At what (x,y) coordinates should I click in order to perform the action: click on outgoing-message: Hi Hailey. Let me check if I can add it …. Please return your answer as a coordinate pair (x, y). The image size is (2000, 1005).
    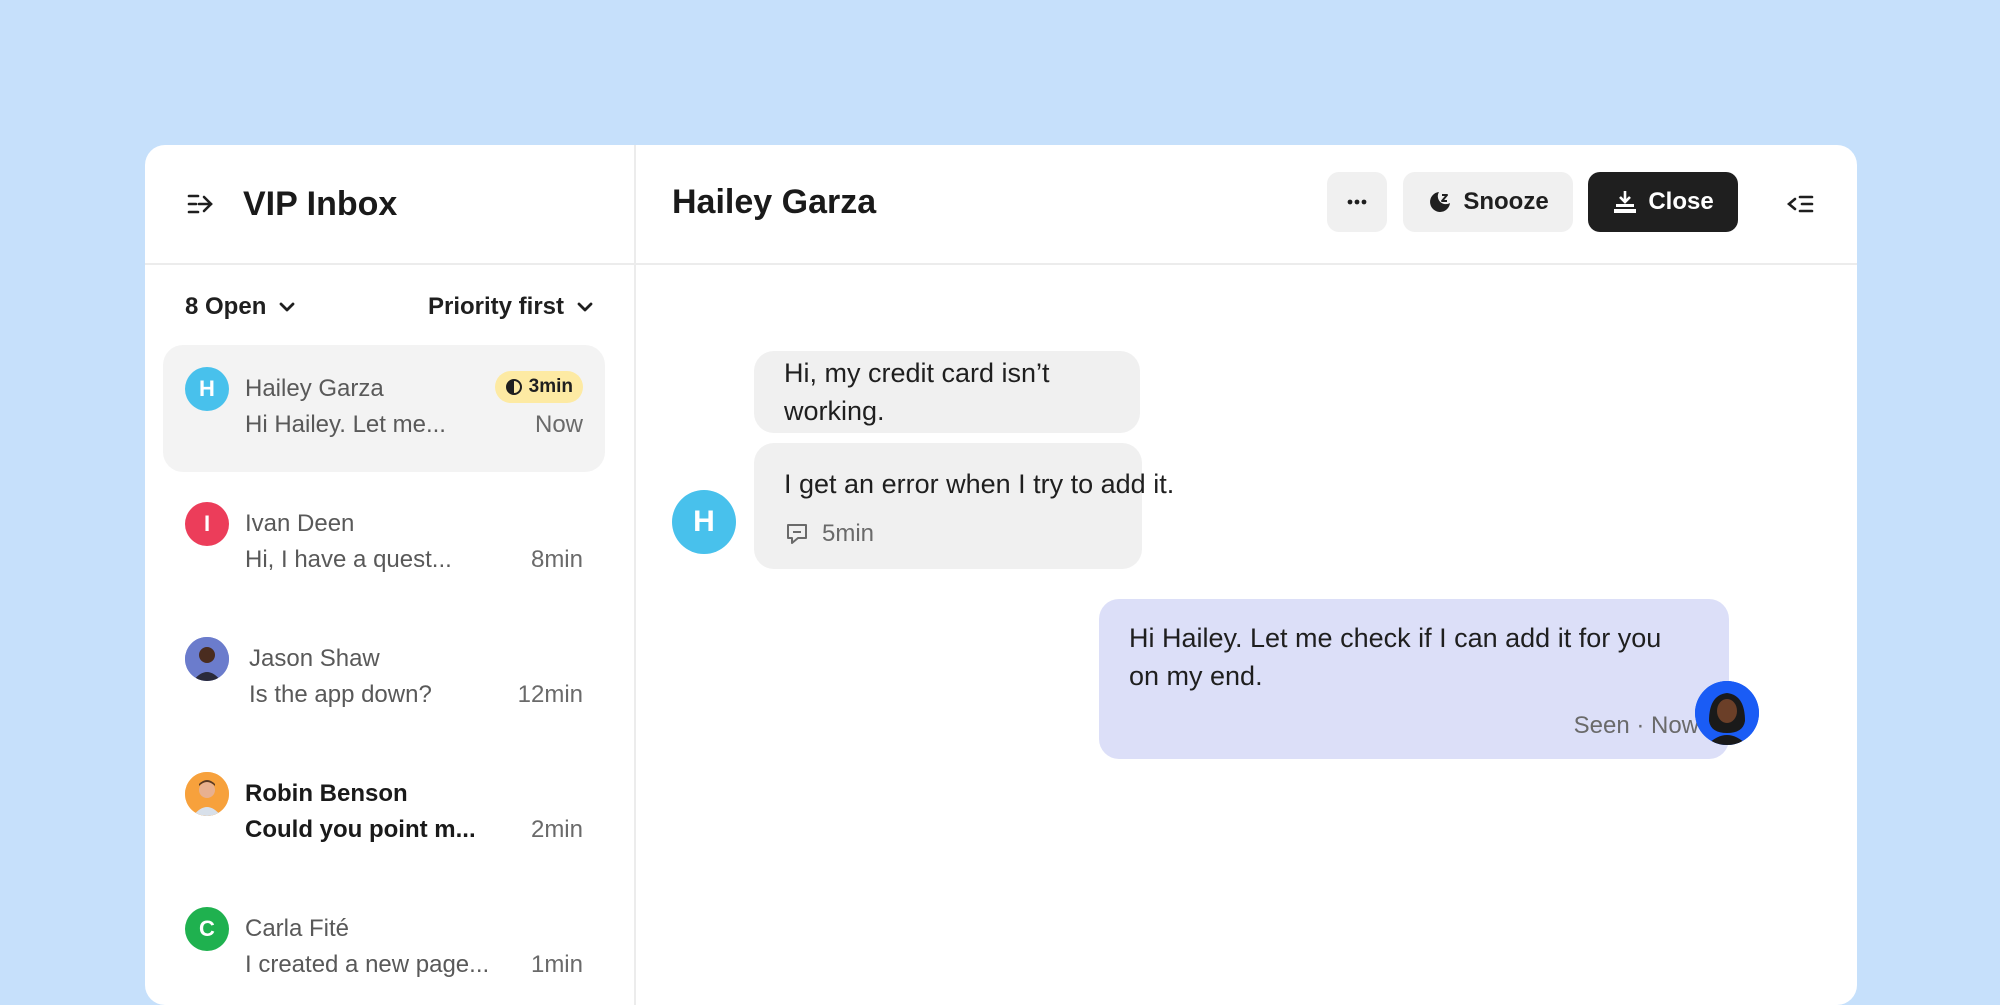
    Looking at the image, I should click on (1414, 679).